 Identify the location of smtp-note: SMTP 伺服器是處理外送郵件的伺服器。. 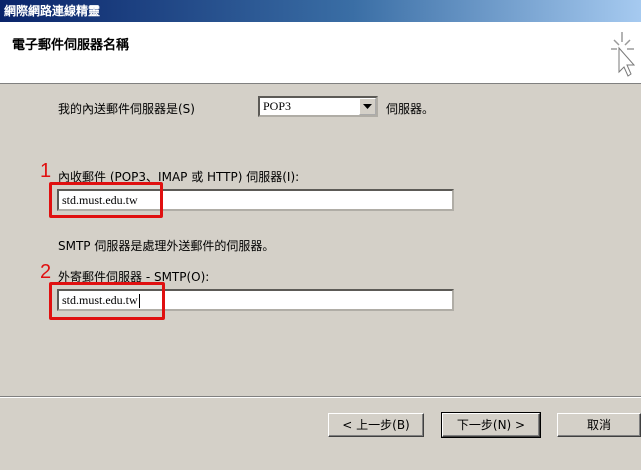
(166, 246).